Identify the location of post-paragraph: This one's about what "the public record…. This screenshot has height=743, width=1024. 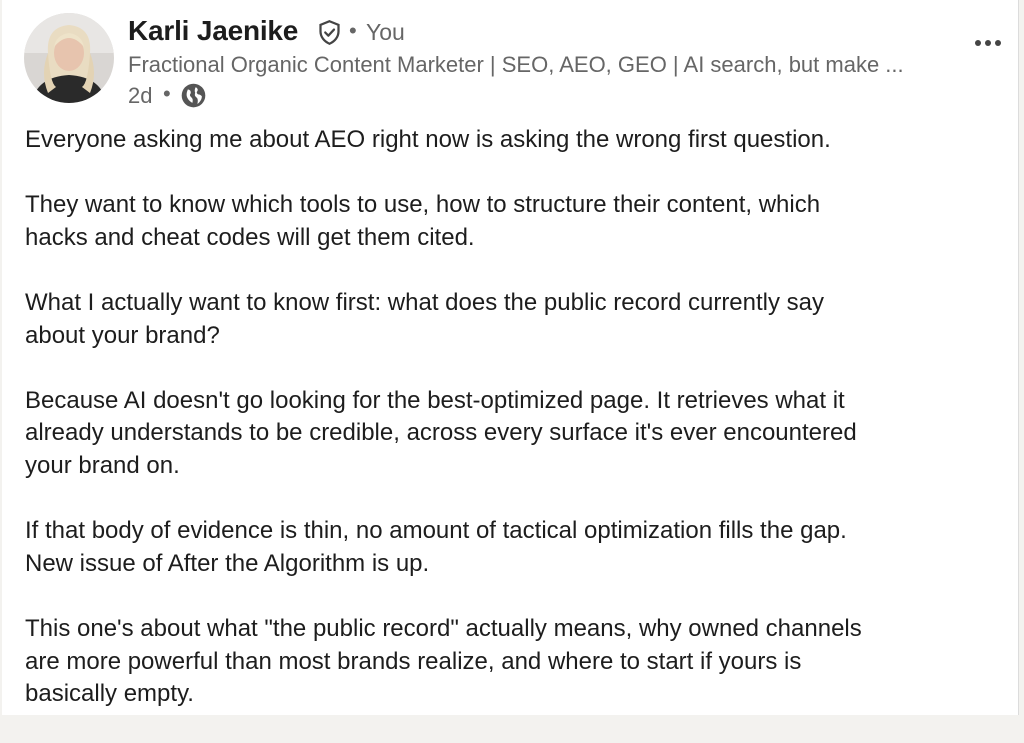
(515, 662).